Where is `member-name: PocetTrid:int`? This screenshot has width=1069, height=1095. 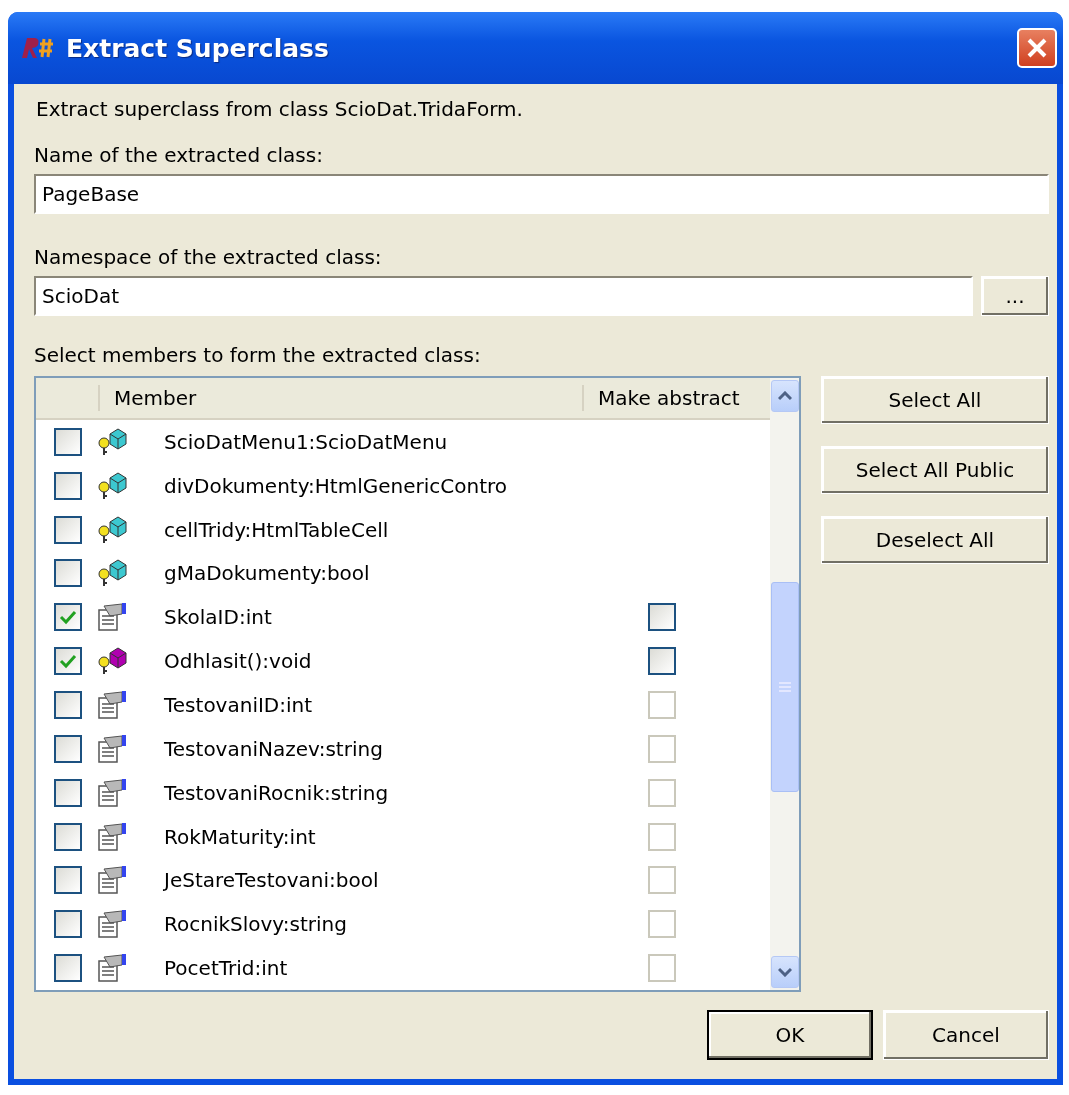
member-name: PocetTrid:int is located at coordinates (226, 968).